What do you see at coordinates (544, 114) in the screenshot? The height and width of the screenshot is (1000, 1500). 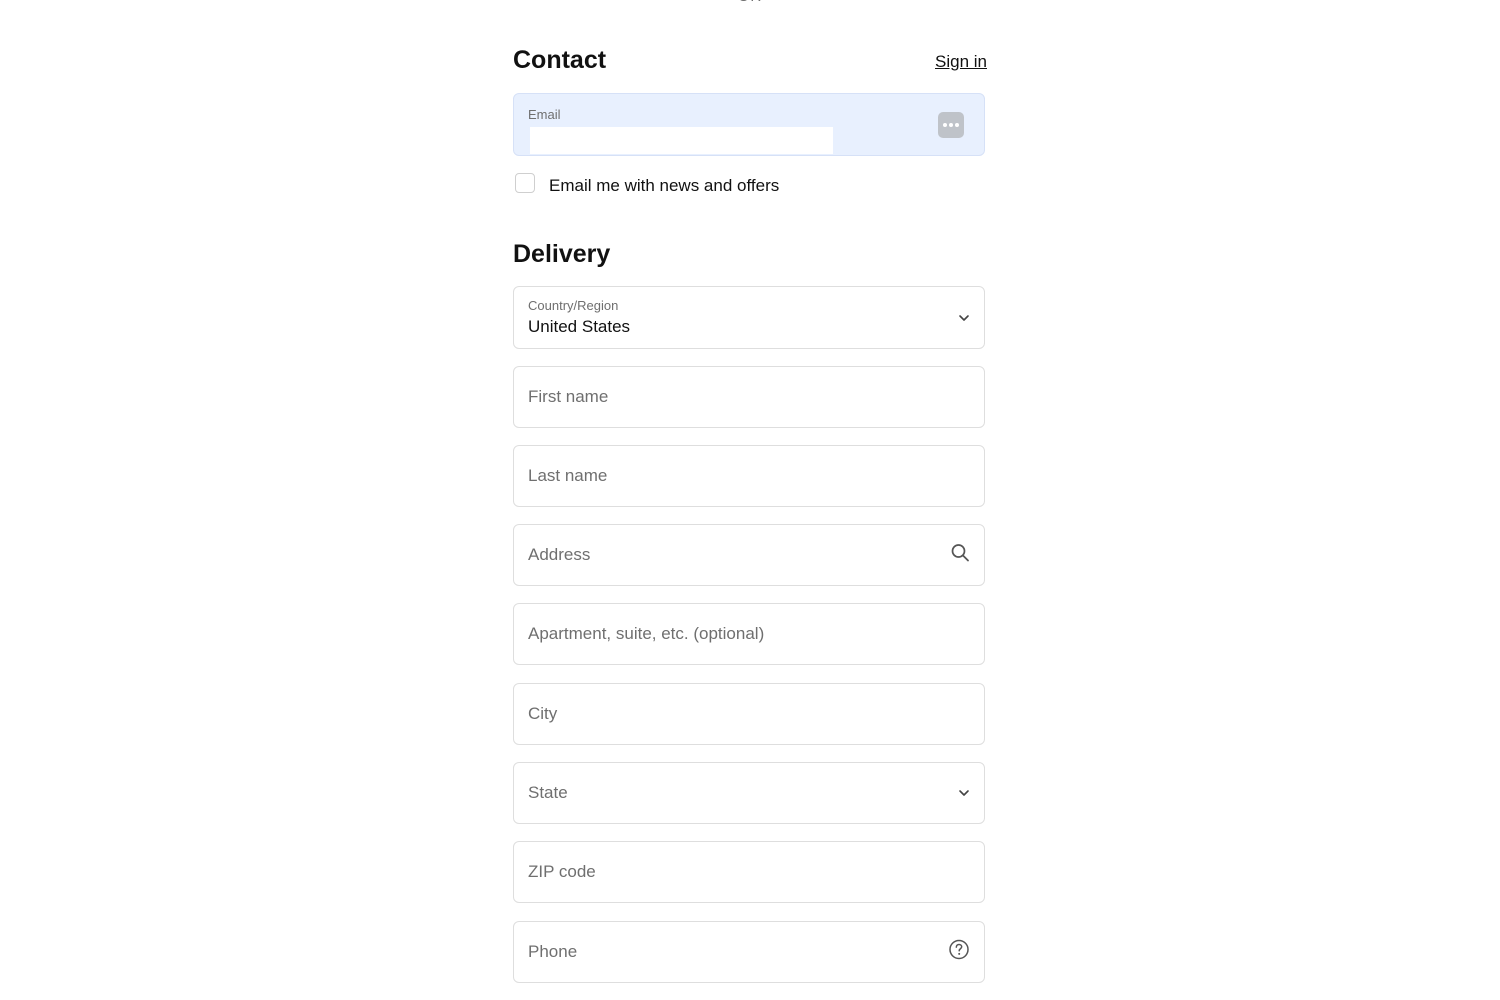 I see `email-label: Email` at bounding box center [544, 114].